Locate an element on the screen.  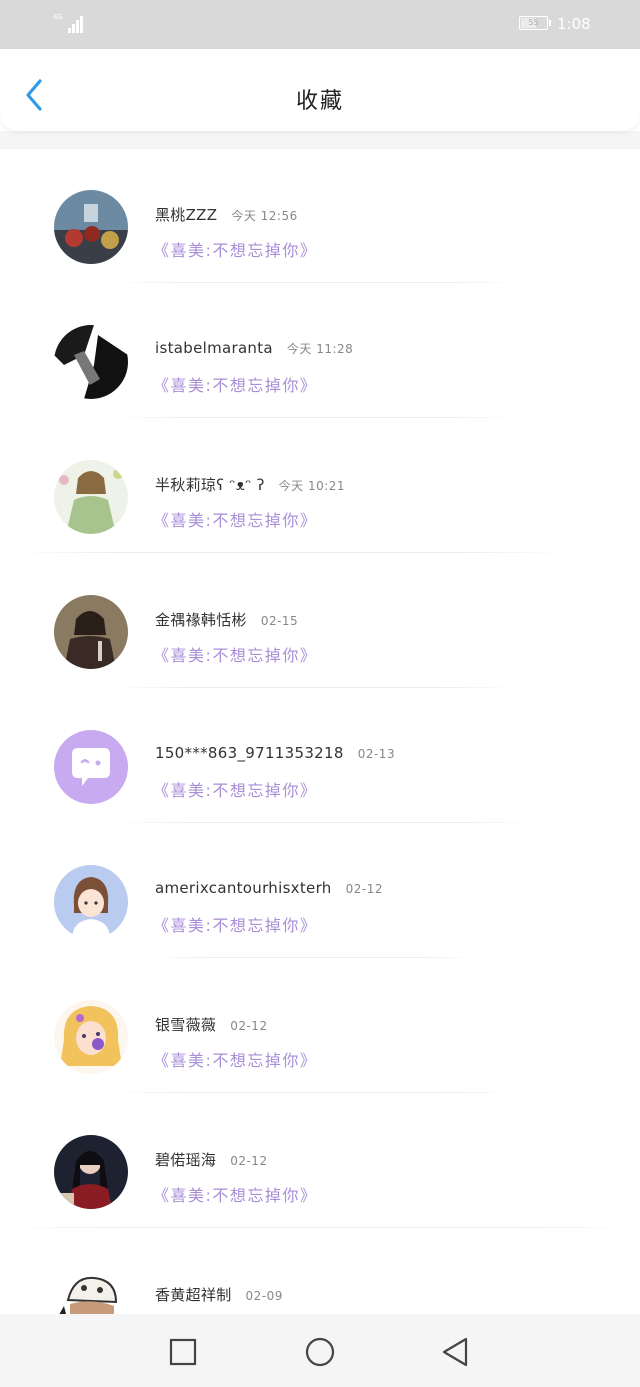
square-icon is located at coordinates (183, 1352).